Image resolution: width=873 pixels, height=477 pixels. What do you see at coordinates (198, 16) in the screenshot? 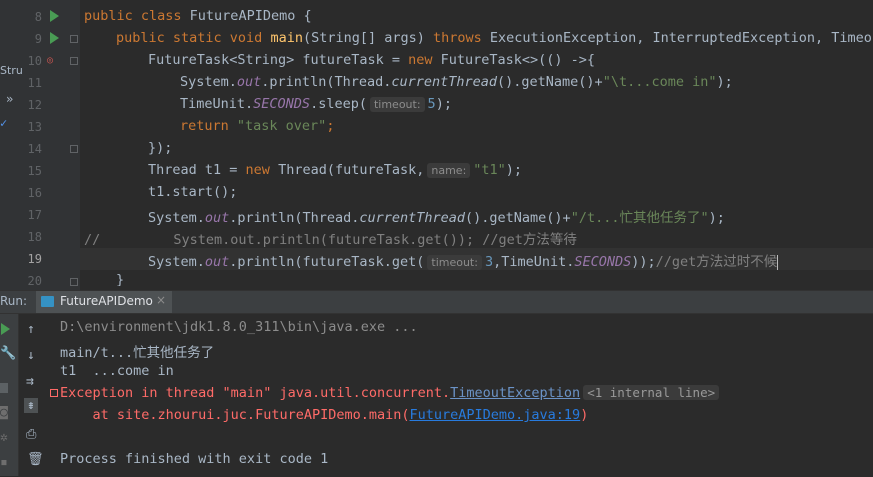
I see `code-line: public class FutureAPIDemo {` at bounding box center [198, 16].